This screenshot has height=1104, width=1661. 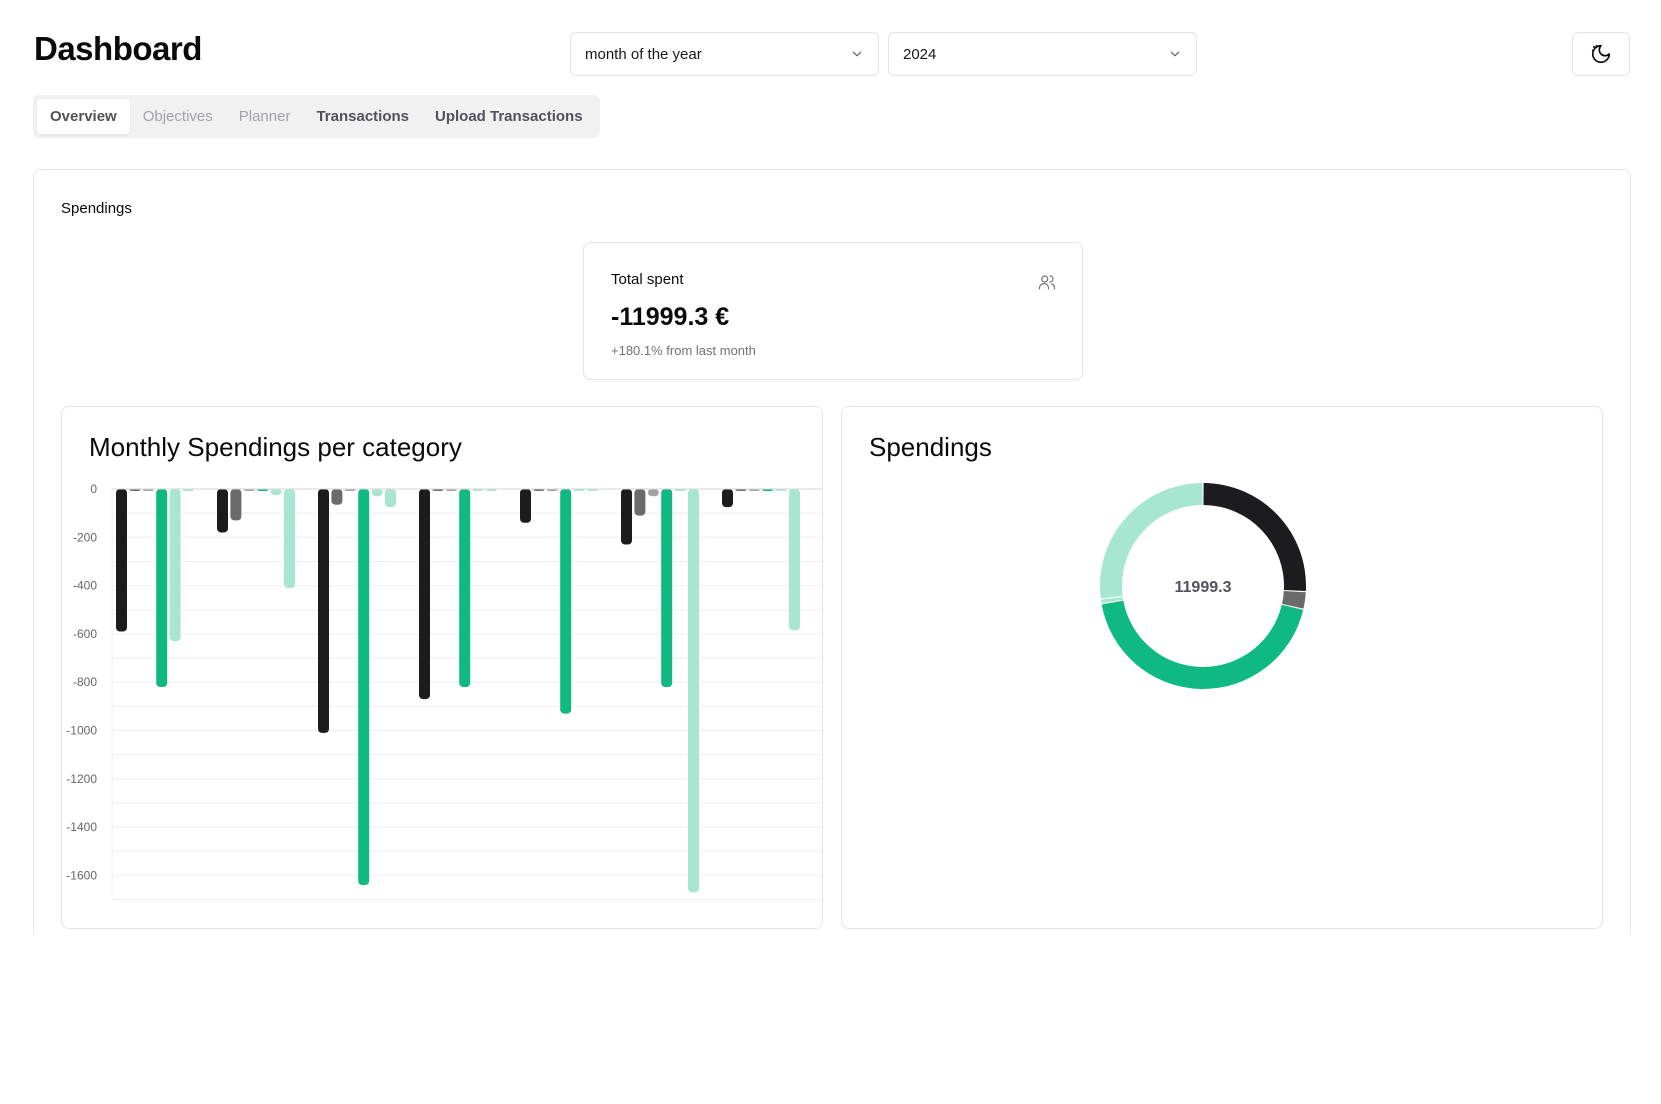 I want to click on section-label: Spendings, so click(x=96, y=208).